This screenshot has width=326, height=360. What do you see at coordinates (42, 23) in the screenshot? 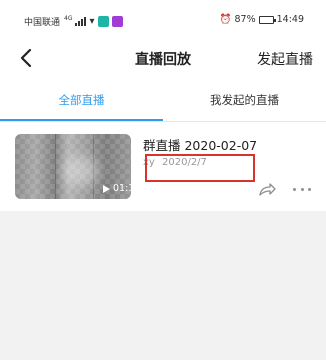
I see `carrier-label: 中国联通` at bounding box center [42, 23].